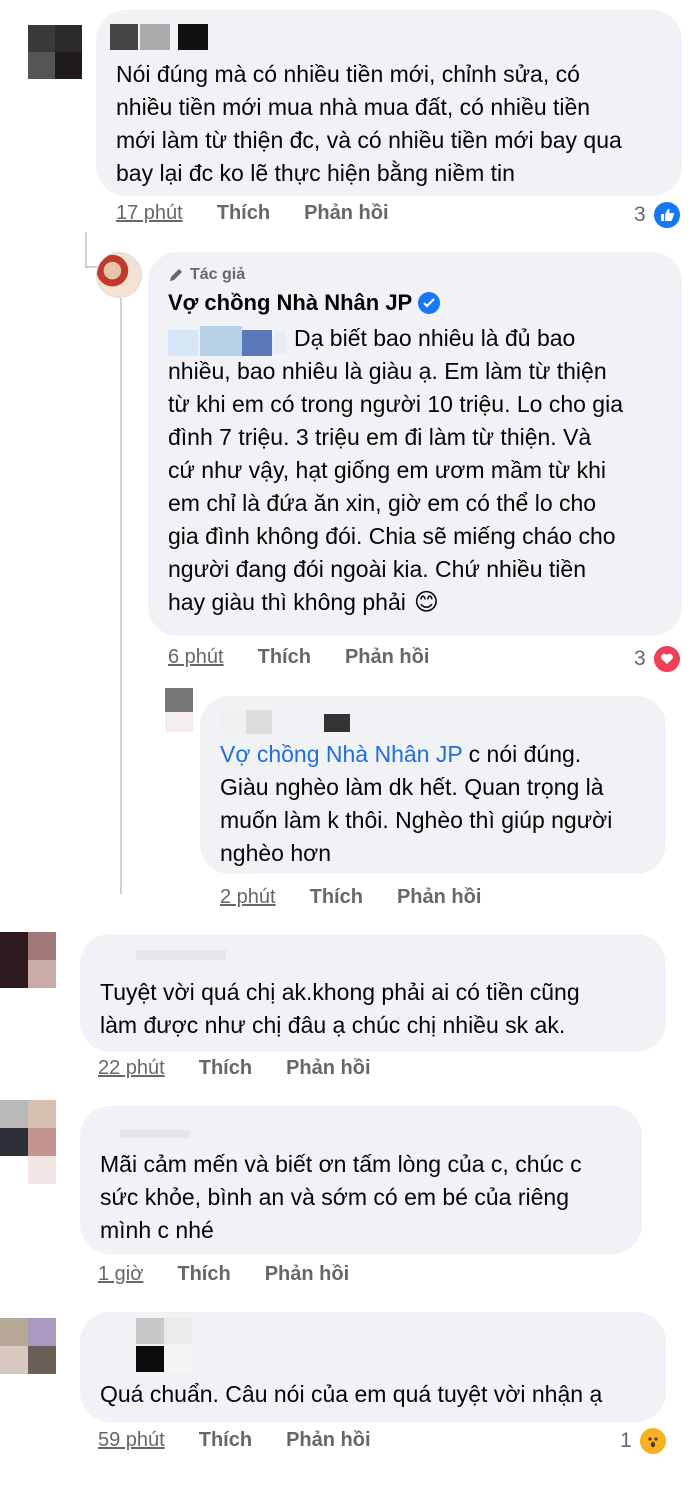 The image size is (700, 1495). What do you see at coordinates (377, 569) in the screenshot?
I see `text-line: người đang đói ngoài kia. Chứ nhiều tiền` at bounding box center [377, 569].